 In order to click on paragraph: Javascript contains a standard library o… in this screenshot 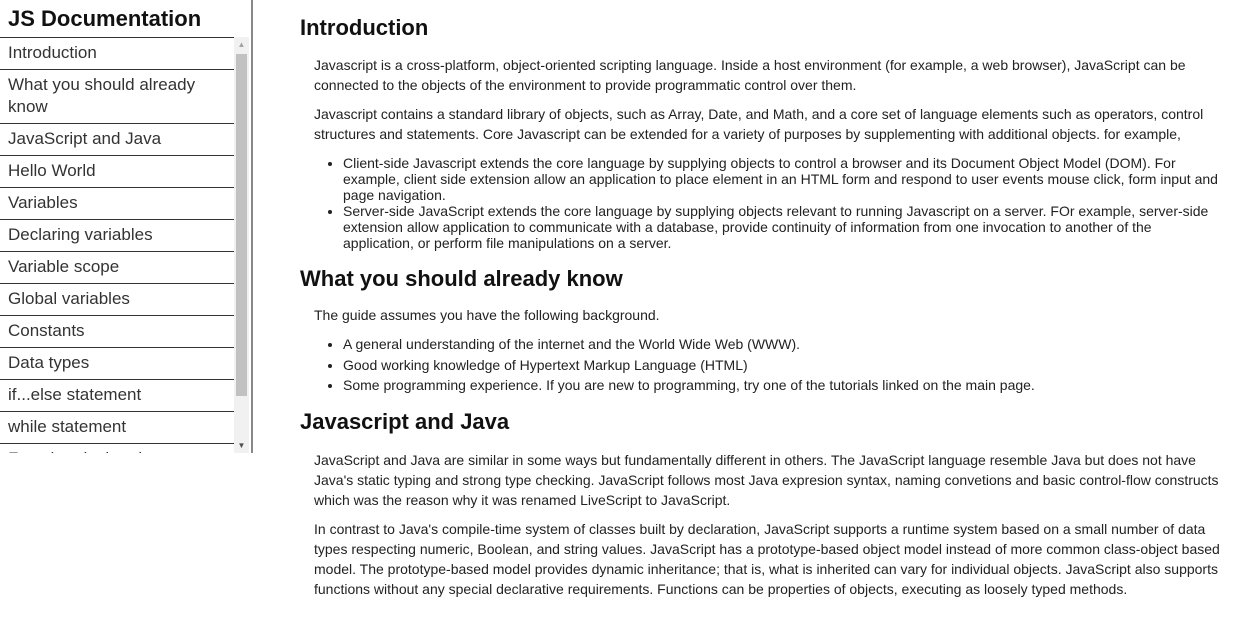, I will do `click(759, 124)`.